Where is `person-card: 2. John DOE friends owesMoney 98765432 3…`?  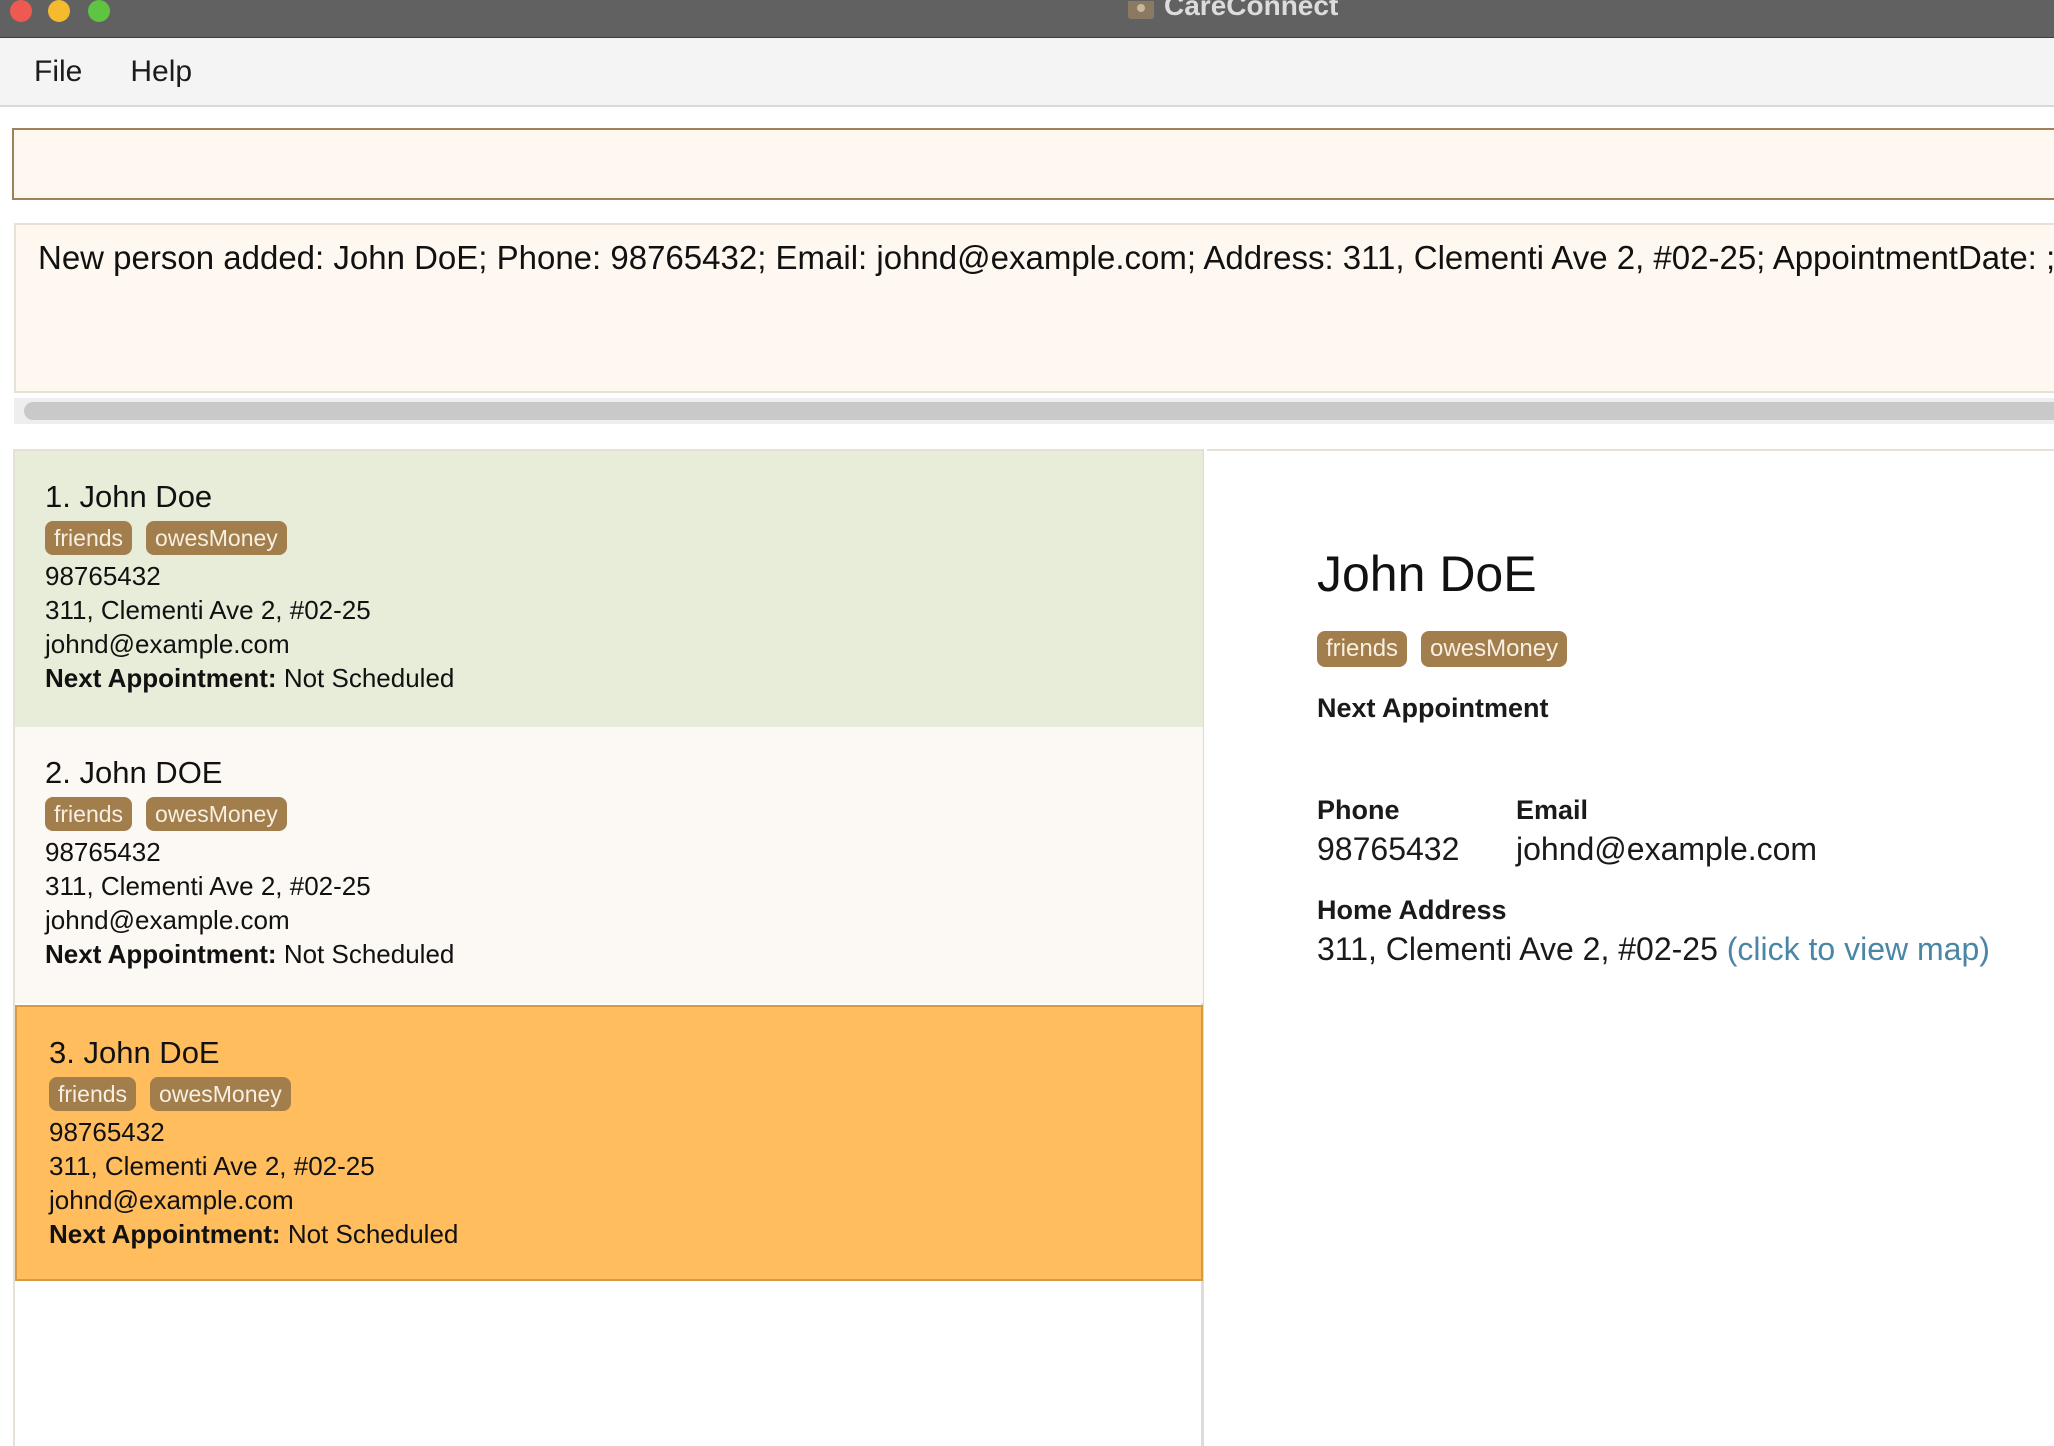
person-card: 2. John DOE friends owesMoney 98765432 3… is located at coordinates (609, 865).